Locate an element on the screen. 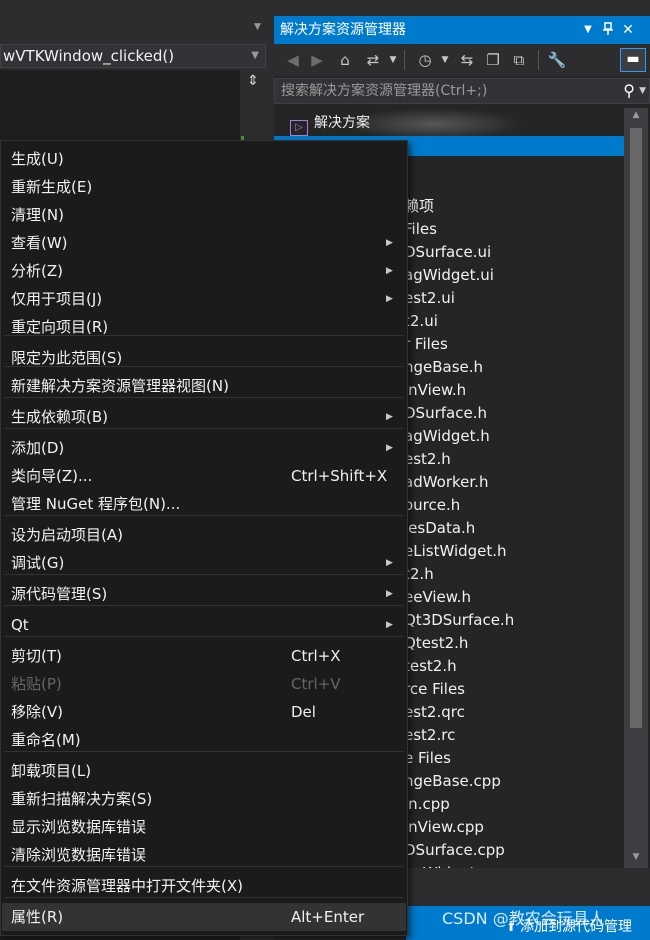 The height and width of the screenshot is (940, 650). menu-item-label: 属性(R) is located at coordinates (37, 917).